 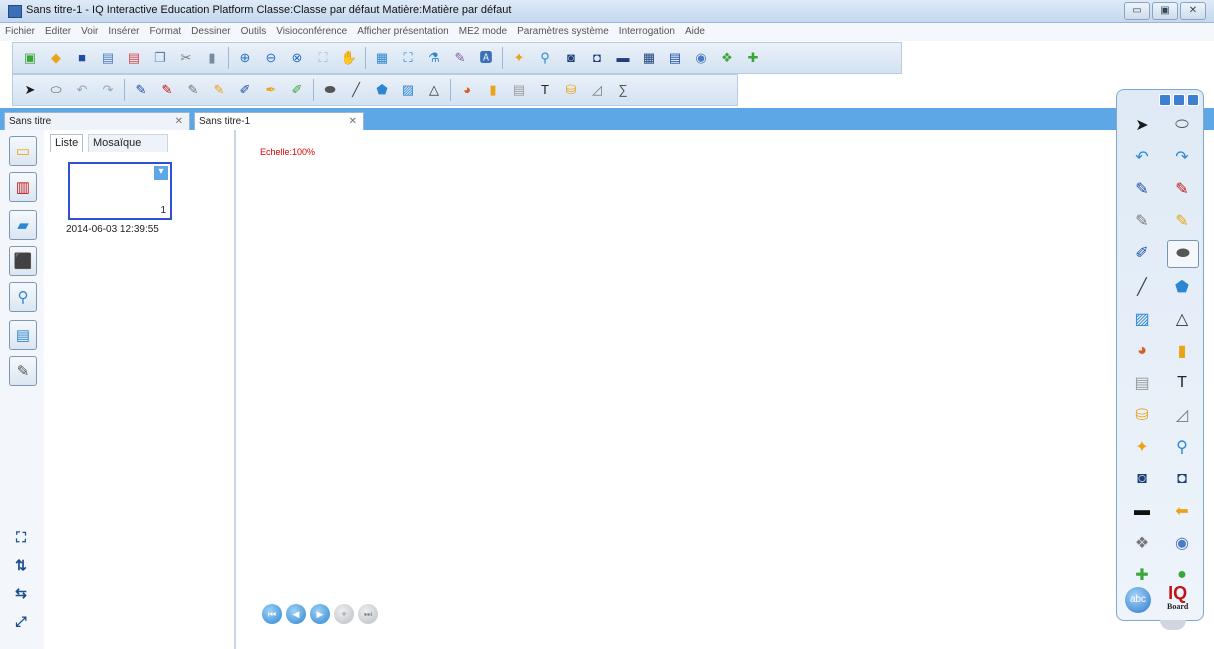 What do you see at coordinates (186, 58) in the screenshot?
I see `cut-icon: ✂` at bounding box center [186, 58].